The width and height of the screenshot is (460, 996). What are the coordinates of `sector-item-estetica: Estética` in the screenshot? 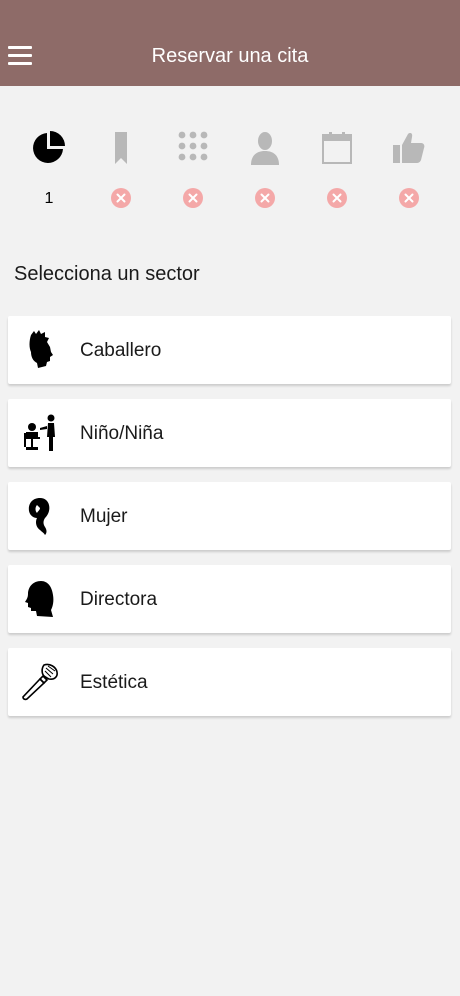 It's located at (229, 682).